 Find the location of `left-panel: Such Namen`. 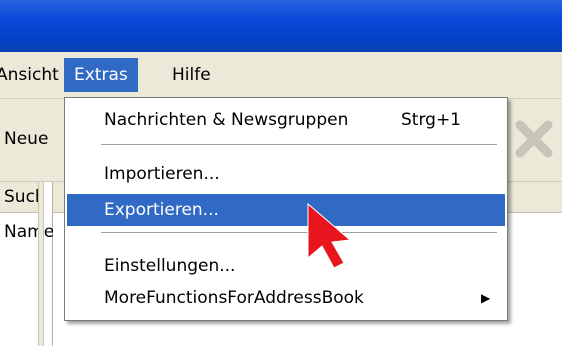

left-panel: Such Namen is located at coordinates (32, 264).